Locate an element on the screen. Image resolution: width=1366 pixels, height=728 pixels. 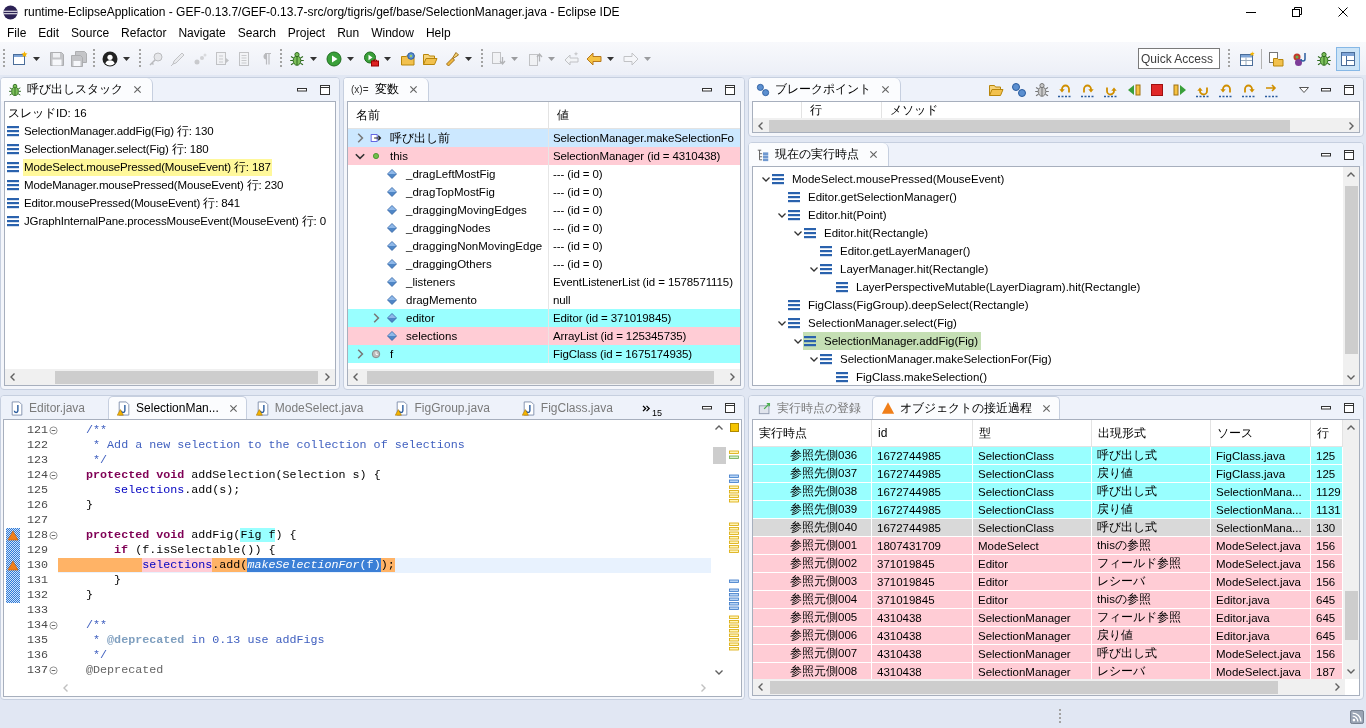
tree-item: FigClass.makeSelection() is located at coordinates (912, 376).